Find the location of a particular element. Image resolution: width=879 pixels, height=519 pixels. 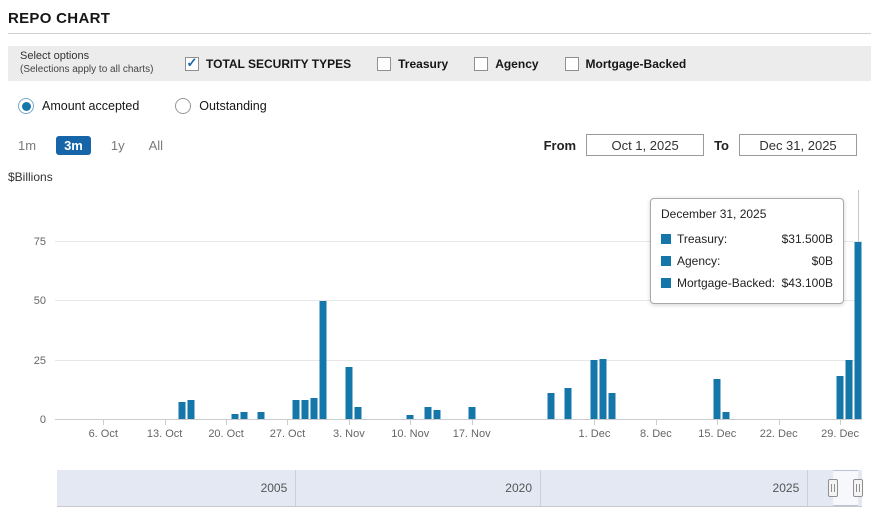

checkbox-agency: Agency is located at coordinates (506, 63).